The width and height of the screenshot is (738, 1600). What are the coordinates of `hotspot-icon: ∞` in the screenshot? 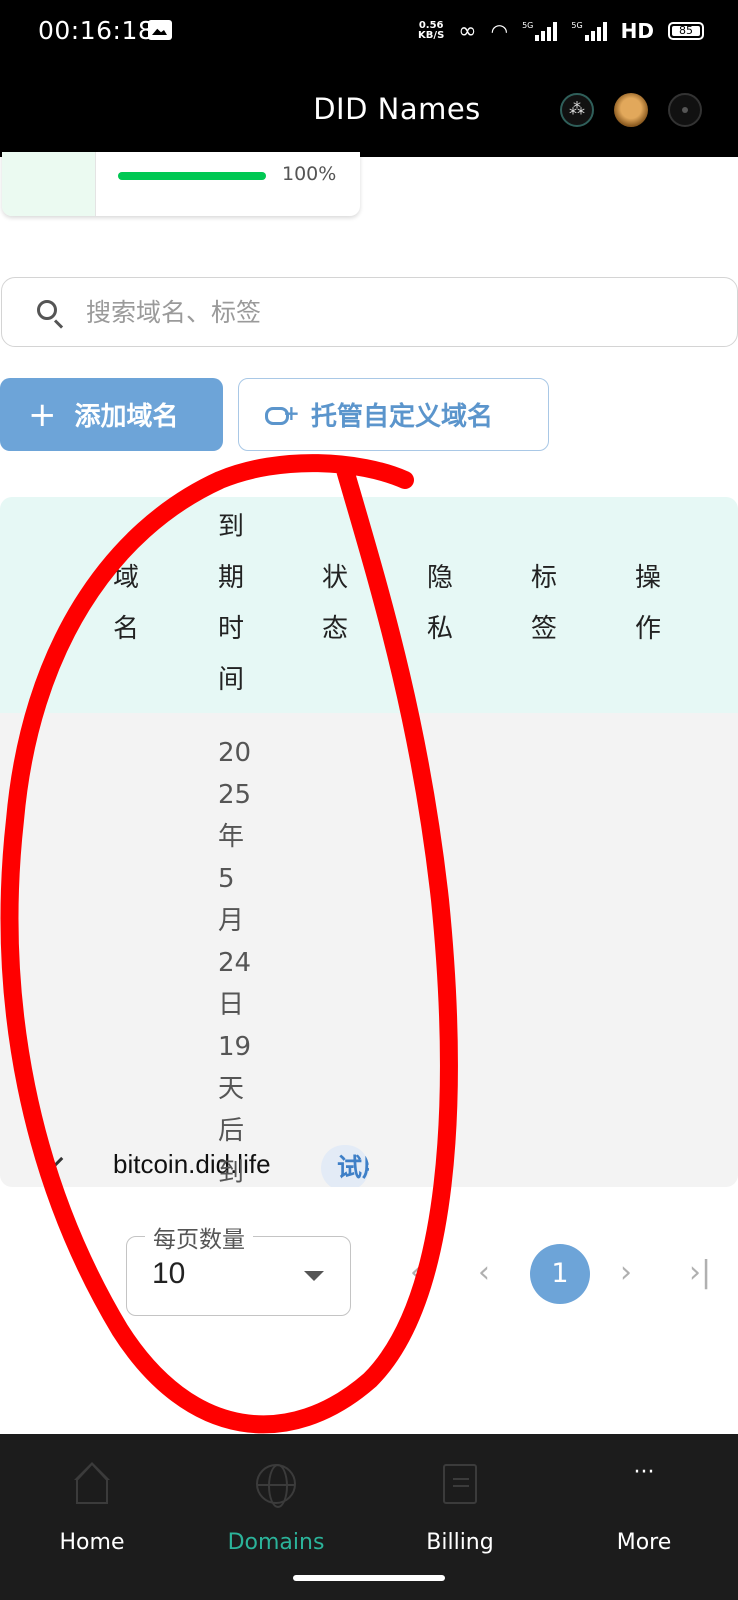 It's located at (467, 31).